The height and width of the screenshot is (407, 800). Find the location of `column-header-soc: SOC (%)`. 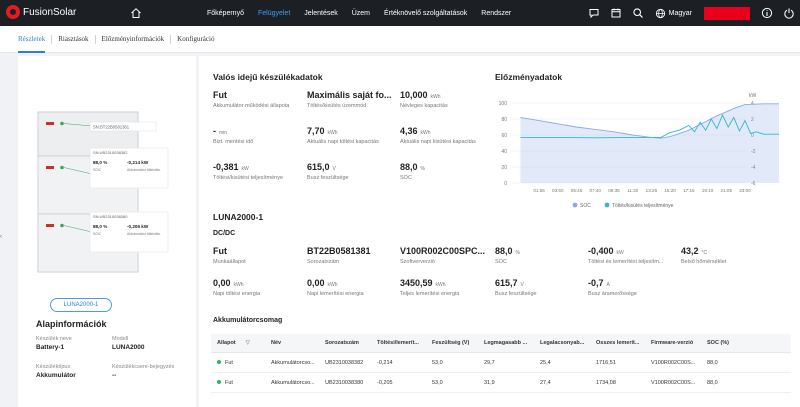

column-header-soc: SOC (%) is located at coordinates (726, 343).